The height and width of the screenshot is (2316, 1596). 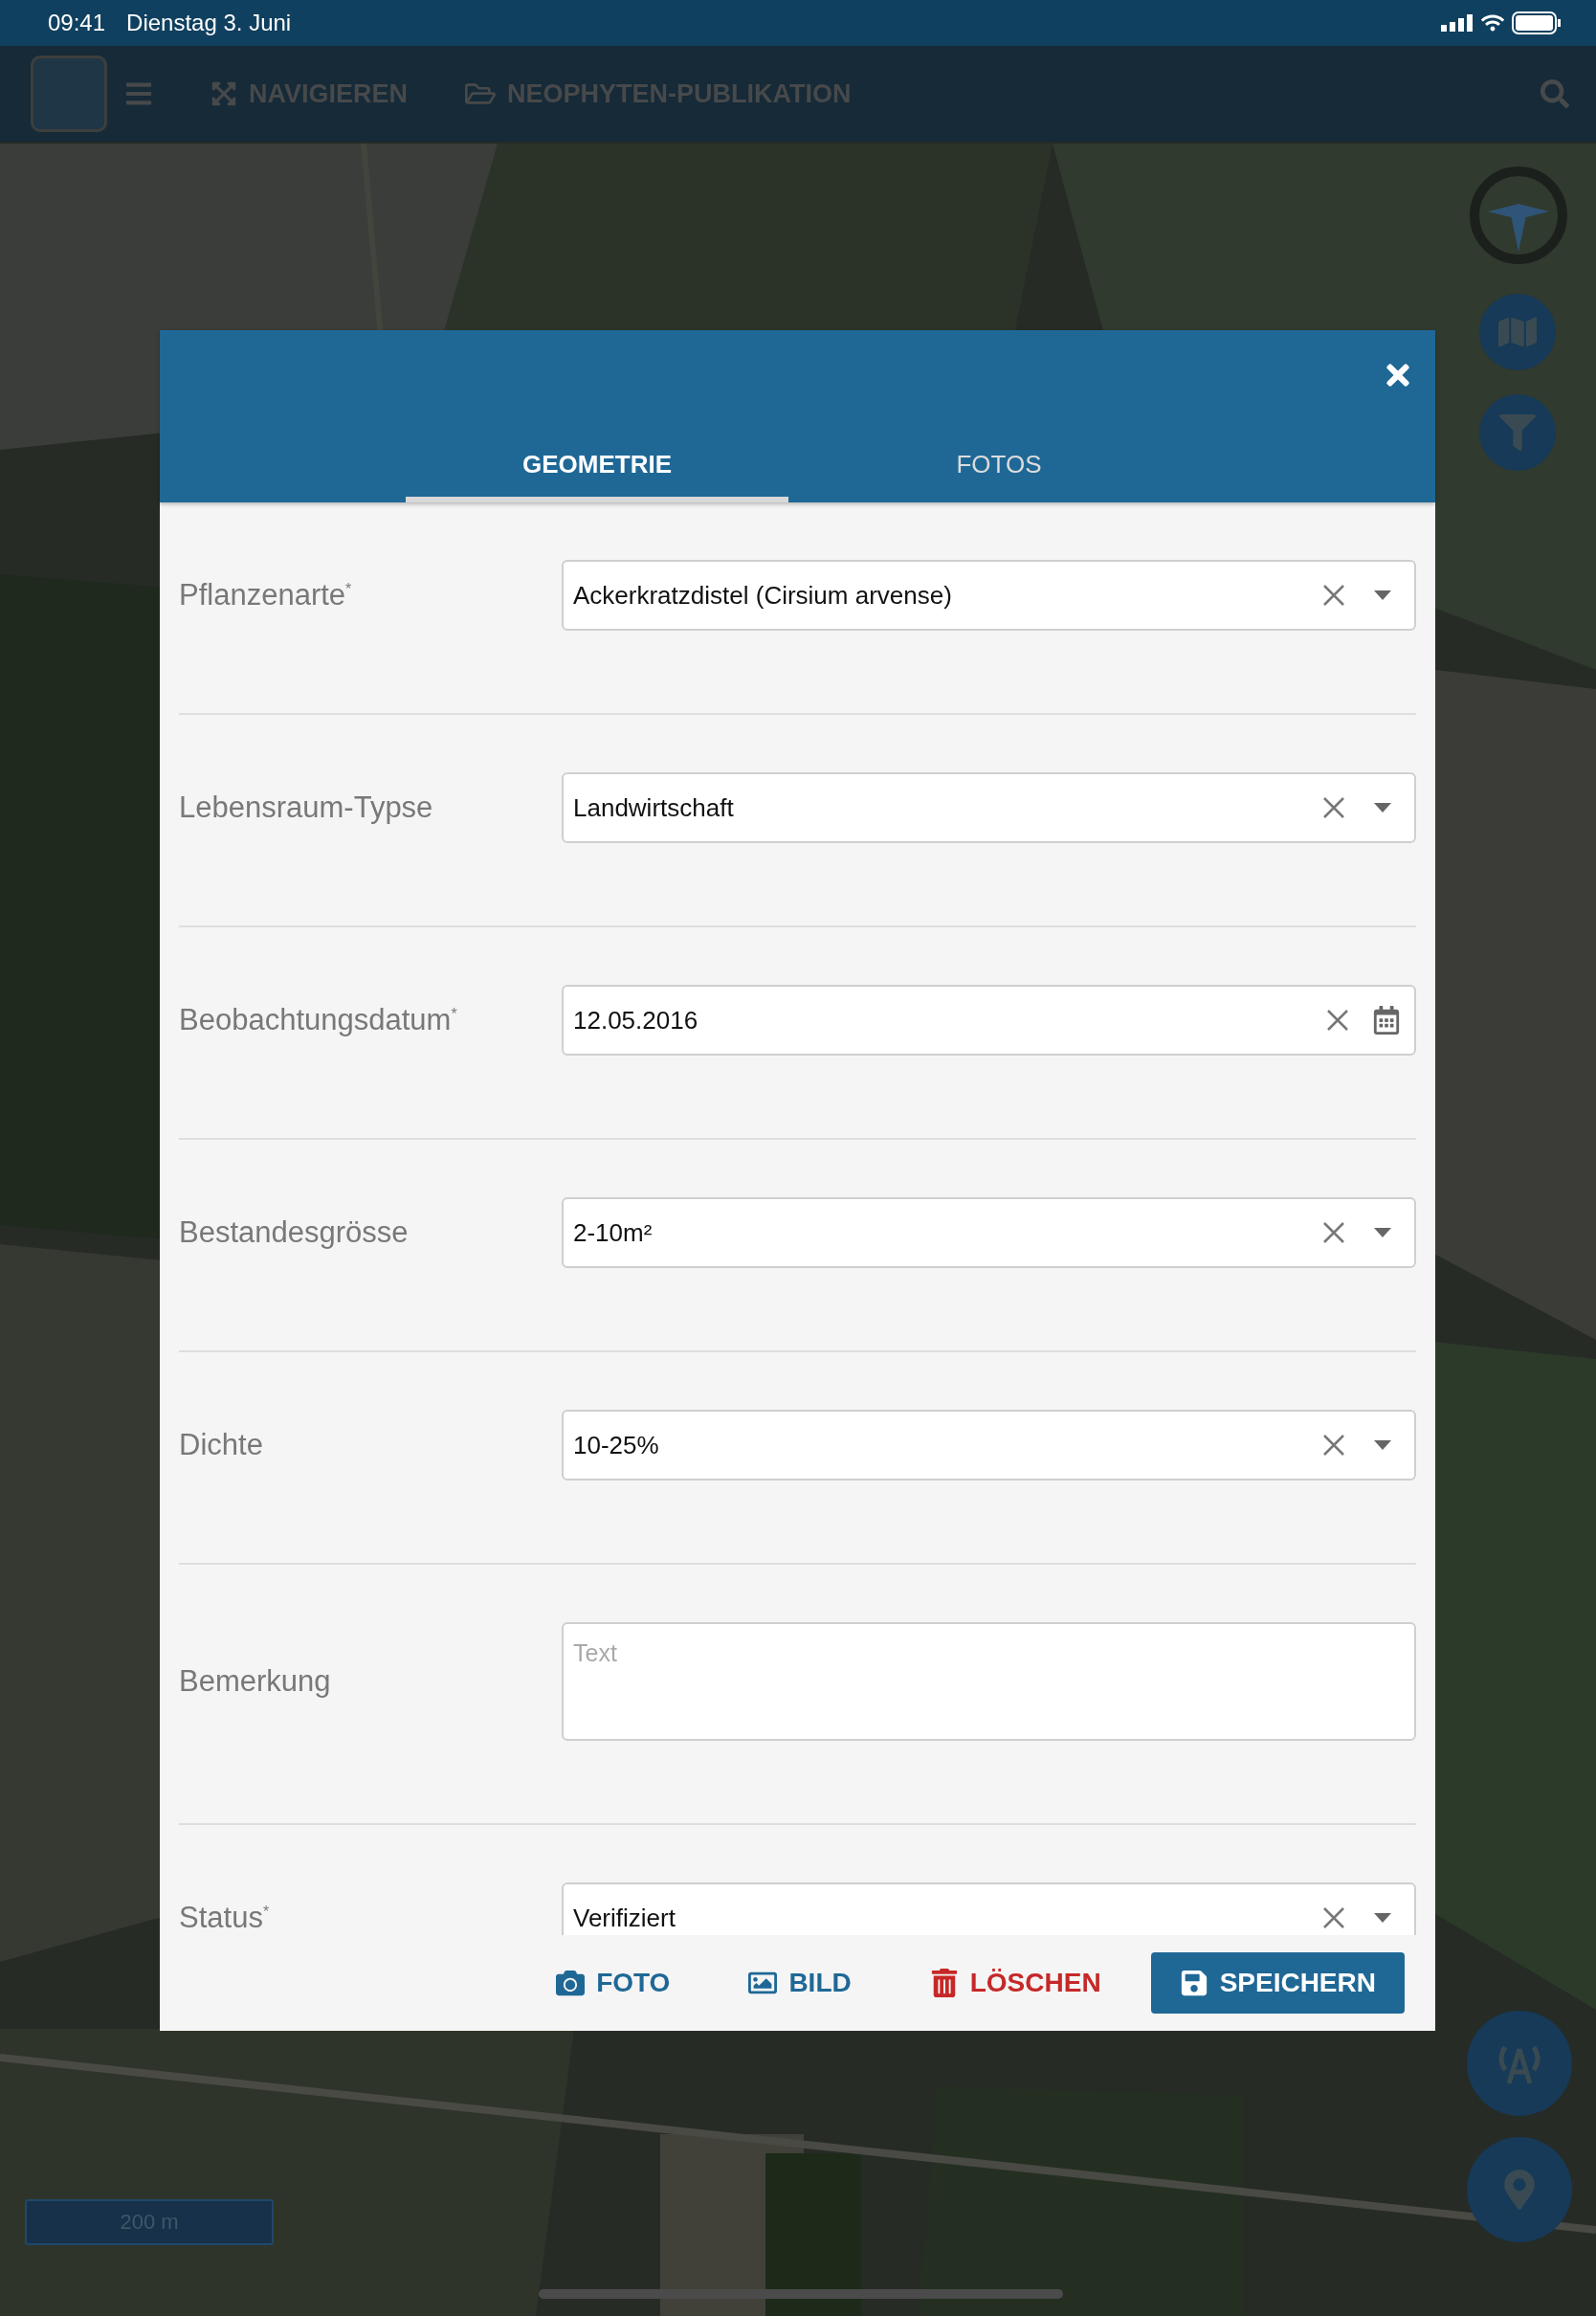 I want to click on field-label: Pflanzenarte$^{*}$, so click(x=266, y=595).